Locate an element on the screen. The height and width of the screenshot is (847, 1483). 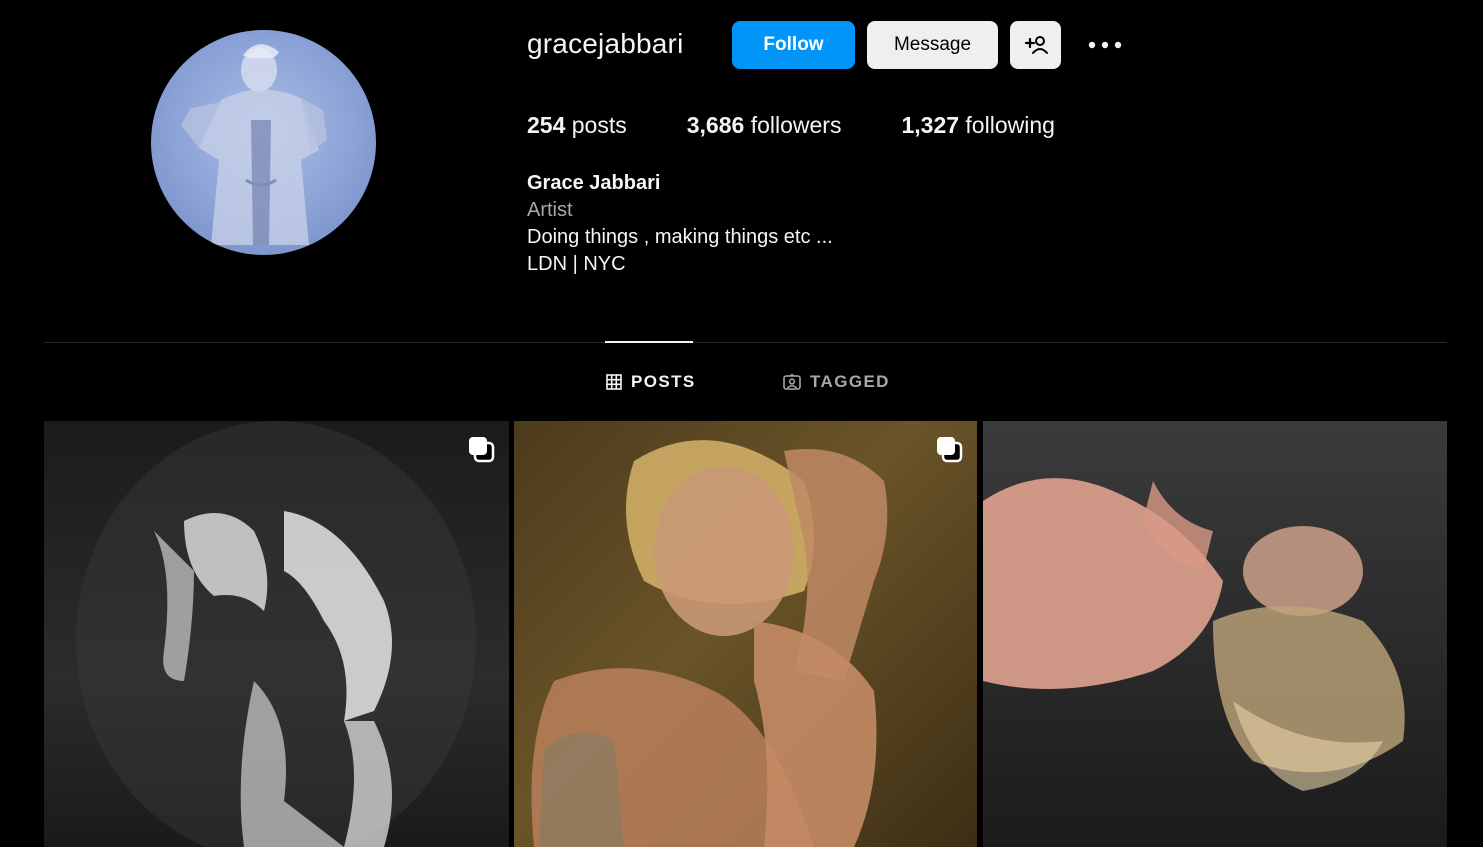
followers-label: followers is located at coordinates (796, 125).